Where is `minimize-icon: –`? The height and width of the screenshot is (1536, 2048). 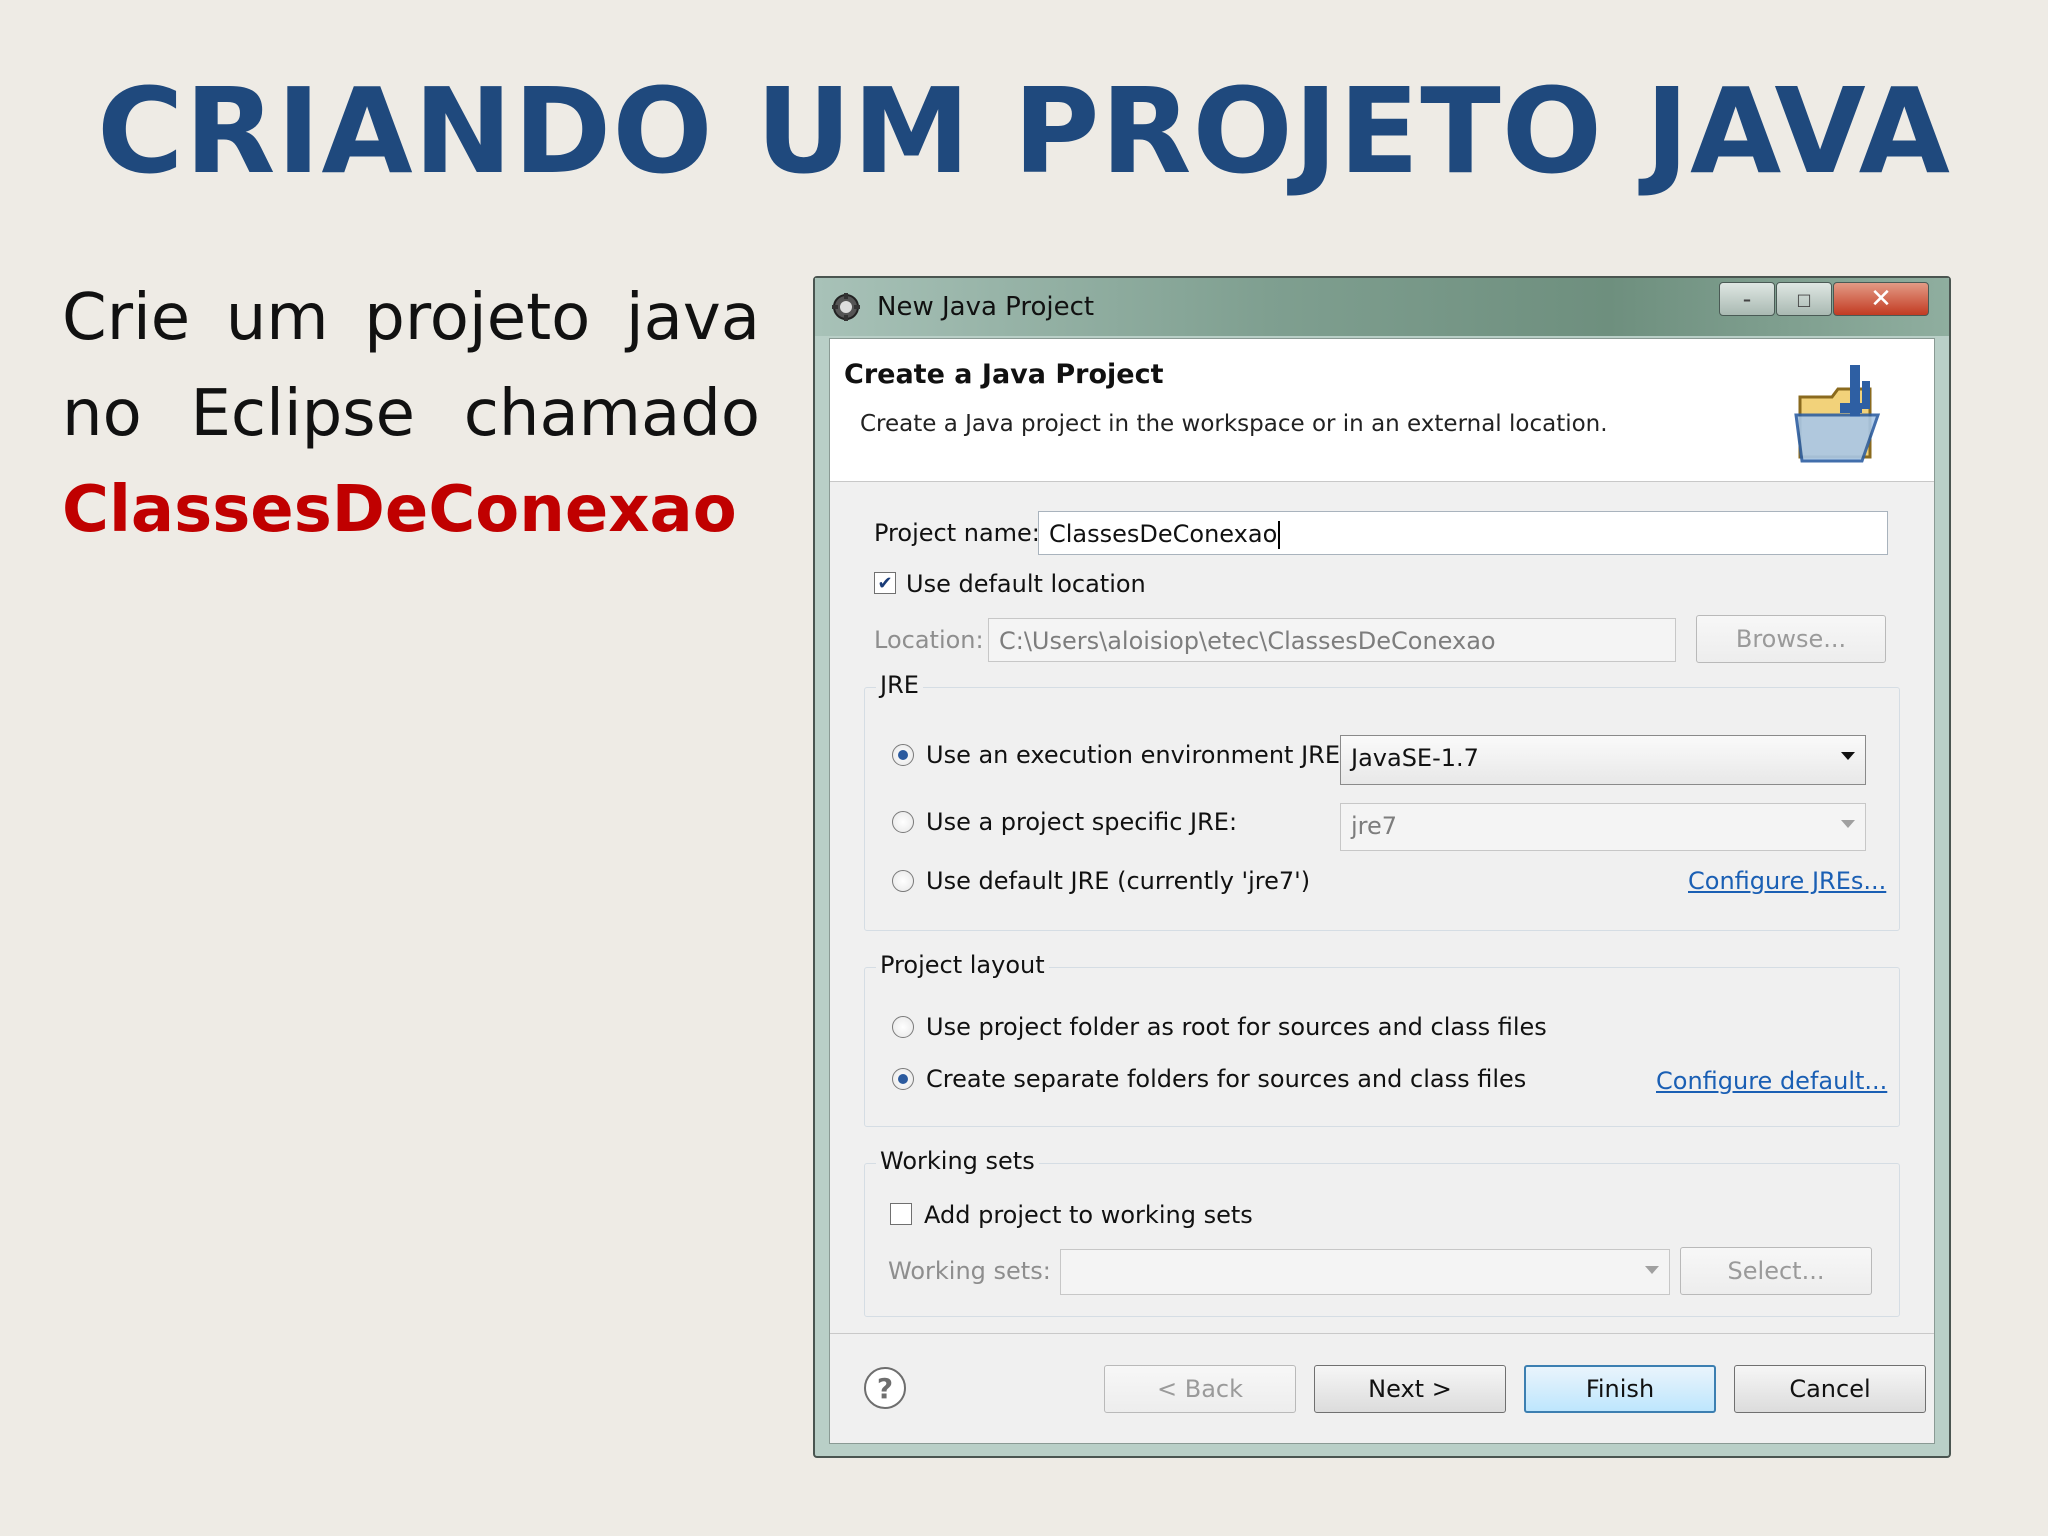 minimize-icon: – is located at coordinates (1747, 299).